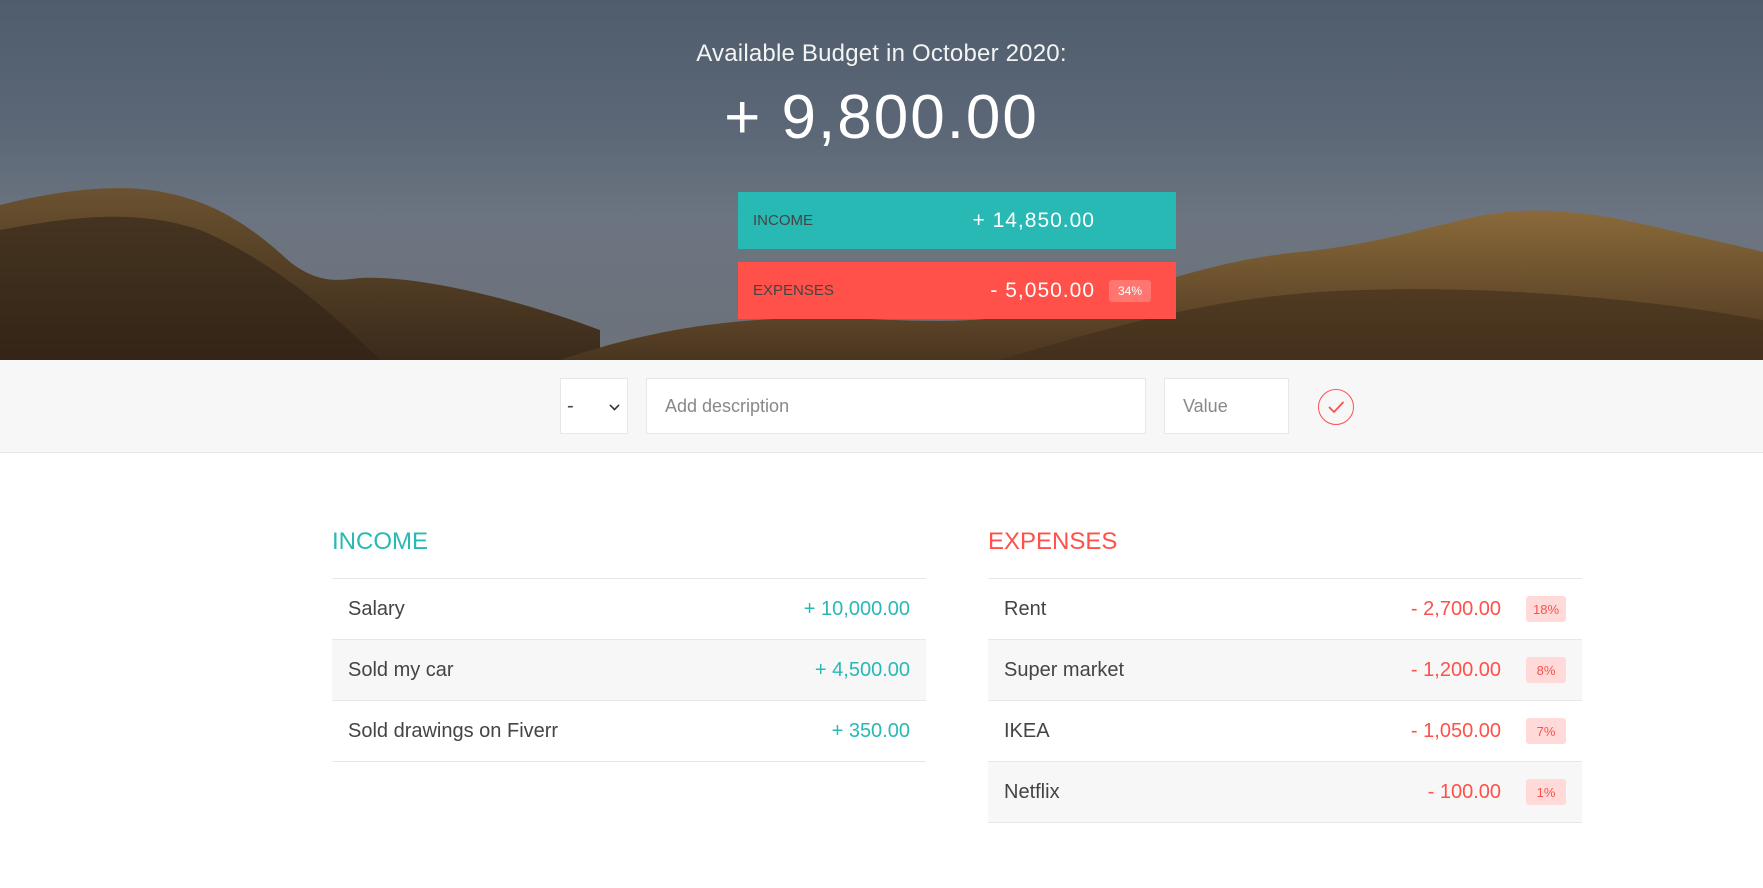  I want to click on chevron-down-icon, so click(614, 405).